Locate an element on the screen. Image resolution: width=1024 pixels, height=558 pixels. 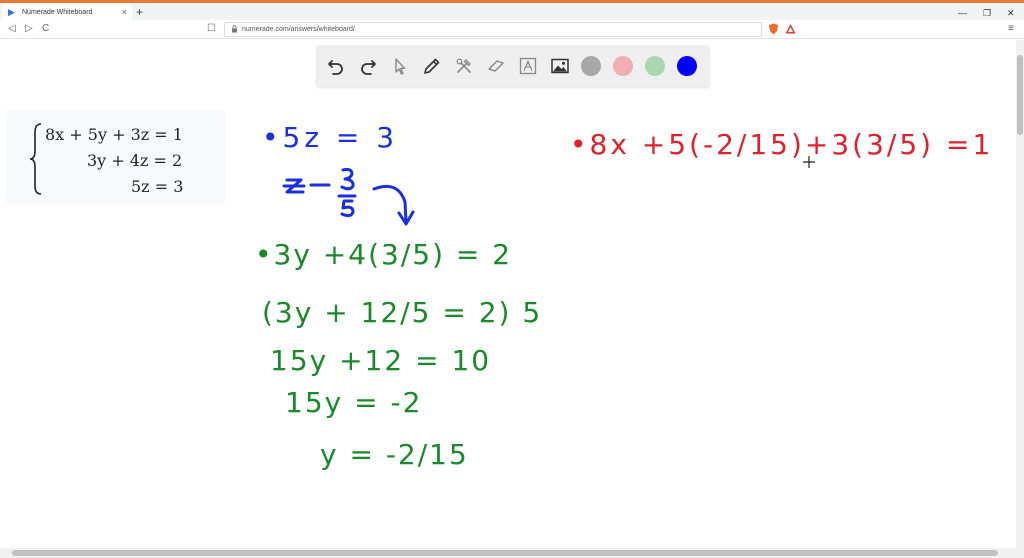
address-bar: numerade.com/answers/whiteboard/ is located at coordinates (493, 29).